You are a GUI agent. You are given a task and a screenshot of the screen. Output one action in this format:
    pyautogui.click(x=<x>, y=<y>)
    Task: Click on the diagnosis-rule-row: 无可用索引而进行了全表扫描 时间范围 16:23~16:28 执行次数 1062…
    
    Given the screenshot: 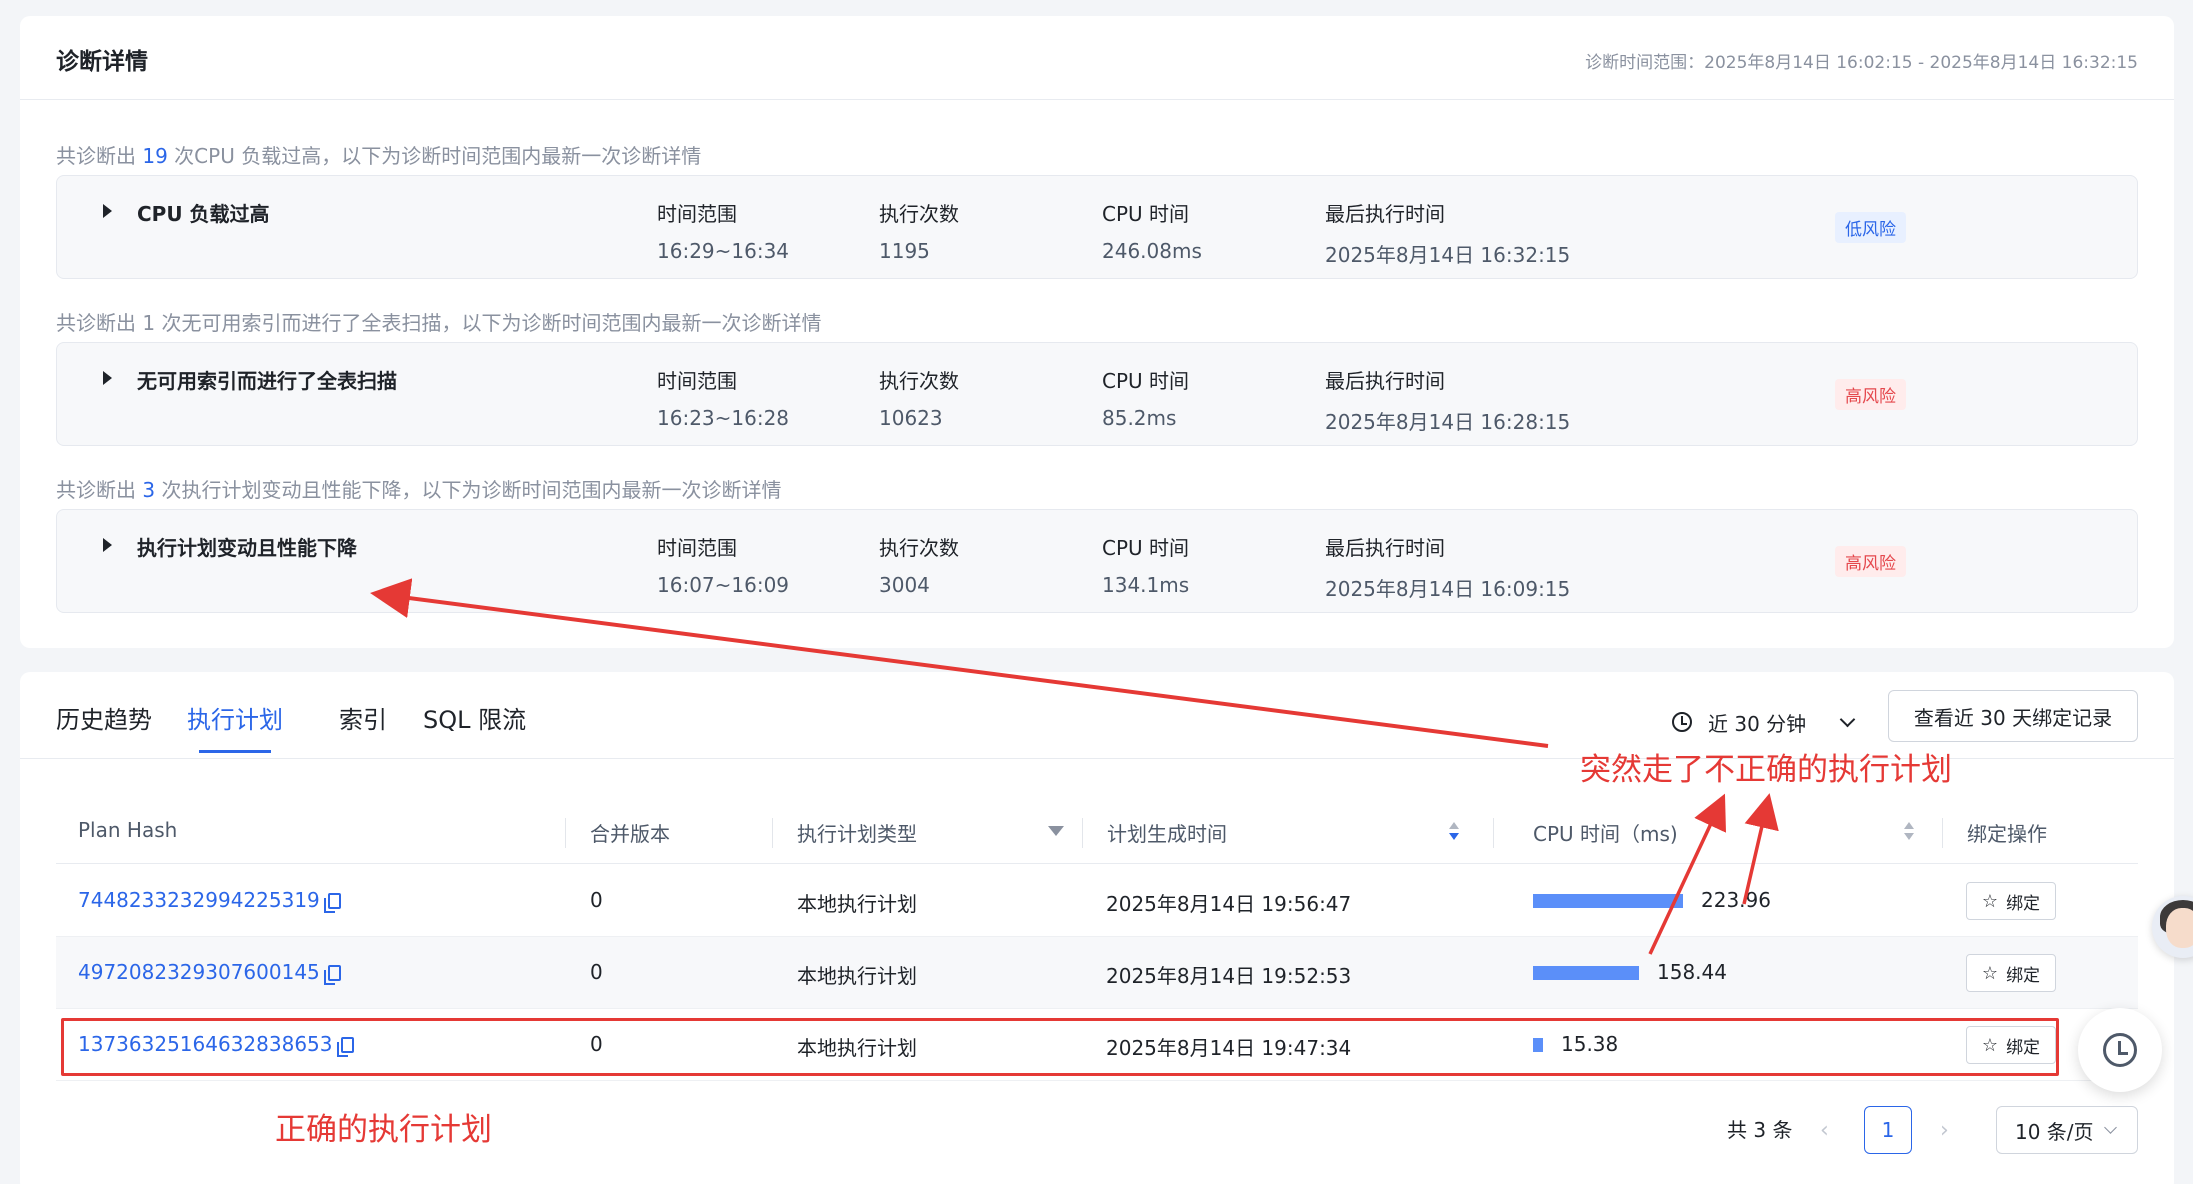 What is the action you would take?
    pyautogui.click(x=1097, y=394)
    